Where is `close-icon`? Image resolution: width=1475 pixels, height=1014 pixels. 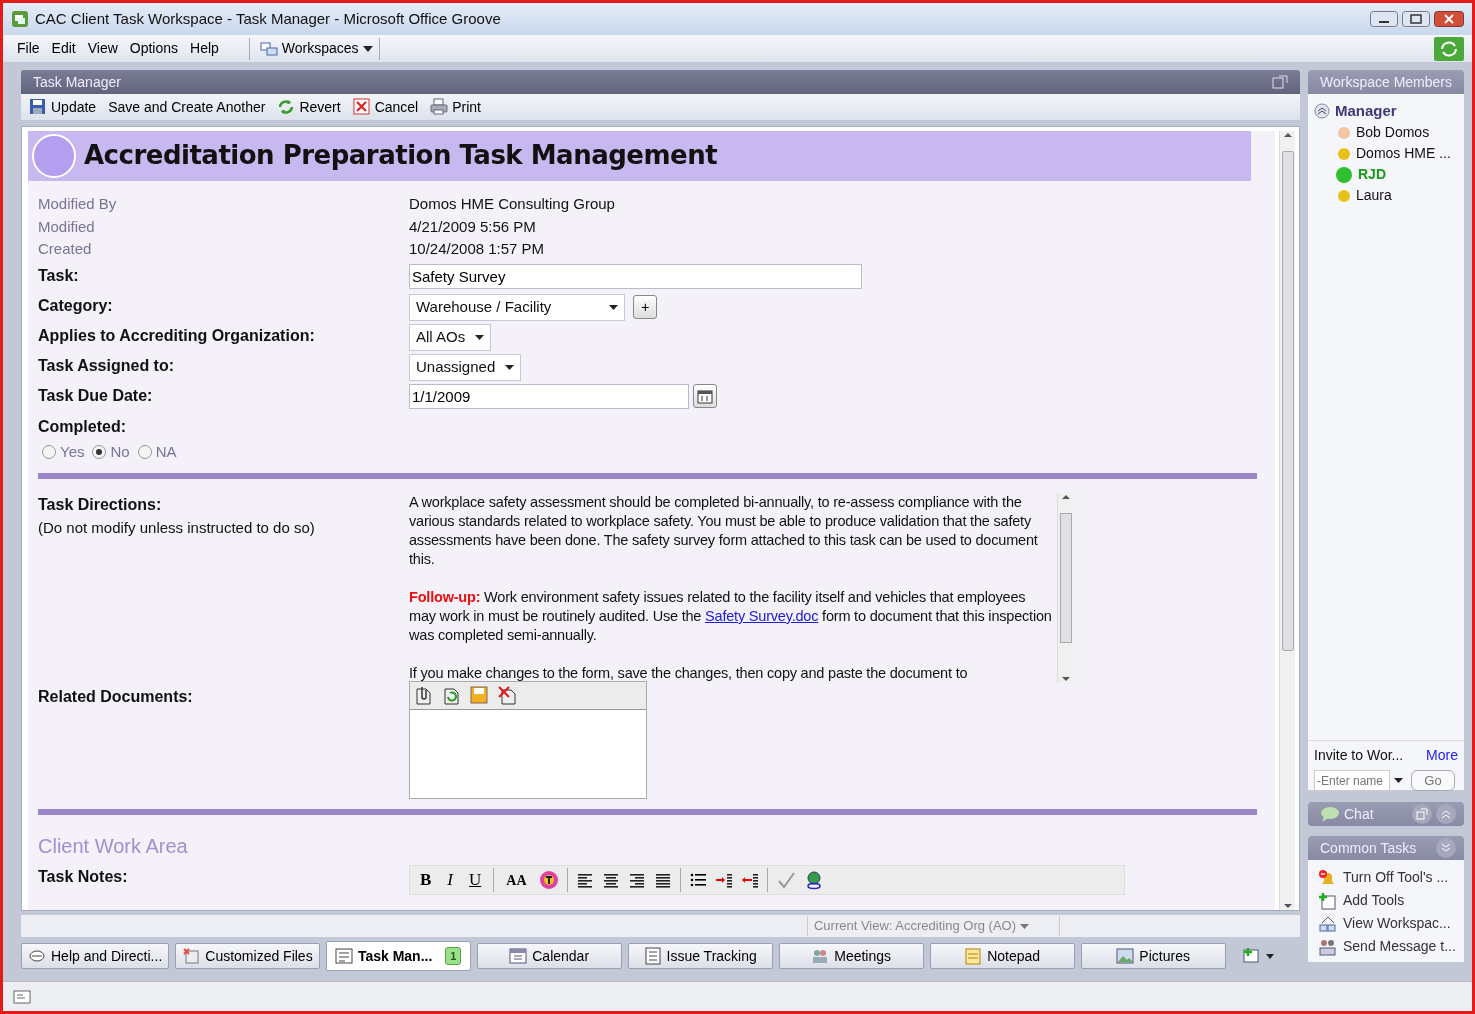
close-icon is located at coordinates (1449, 19).